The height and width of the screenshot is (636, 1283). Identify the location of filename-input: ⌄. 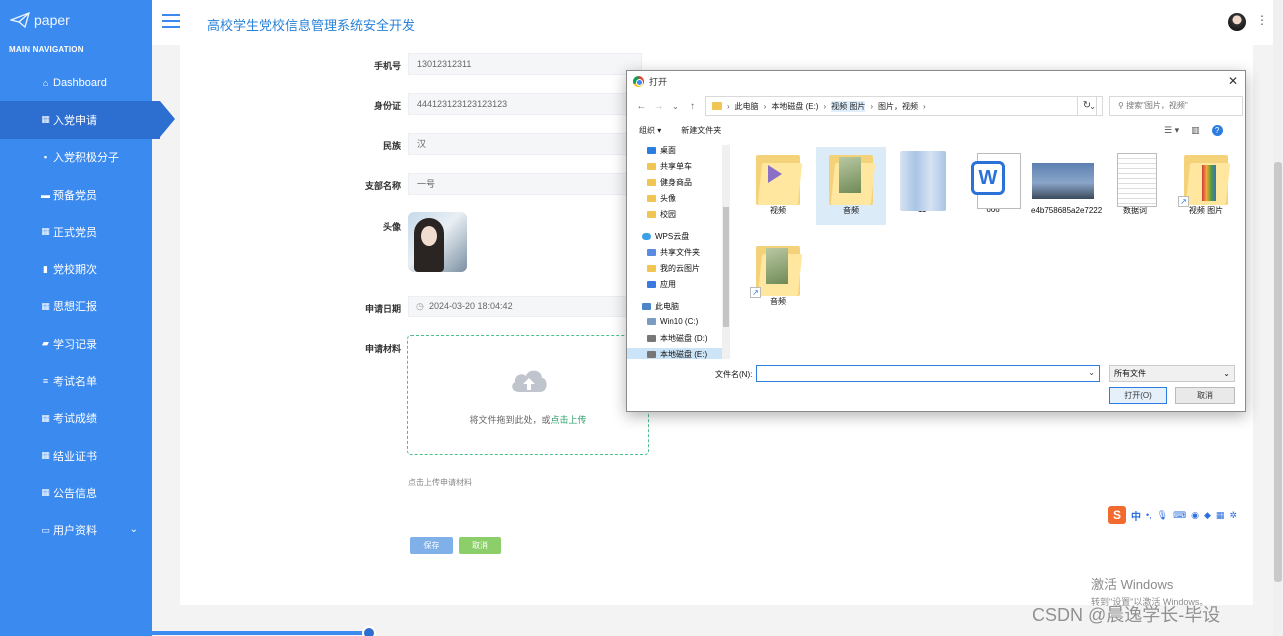
(928, 373).